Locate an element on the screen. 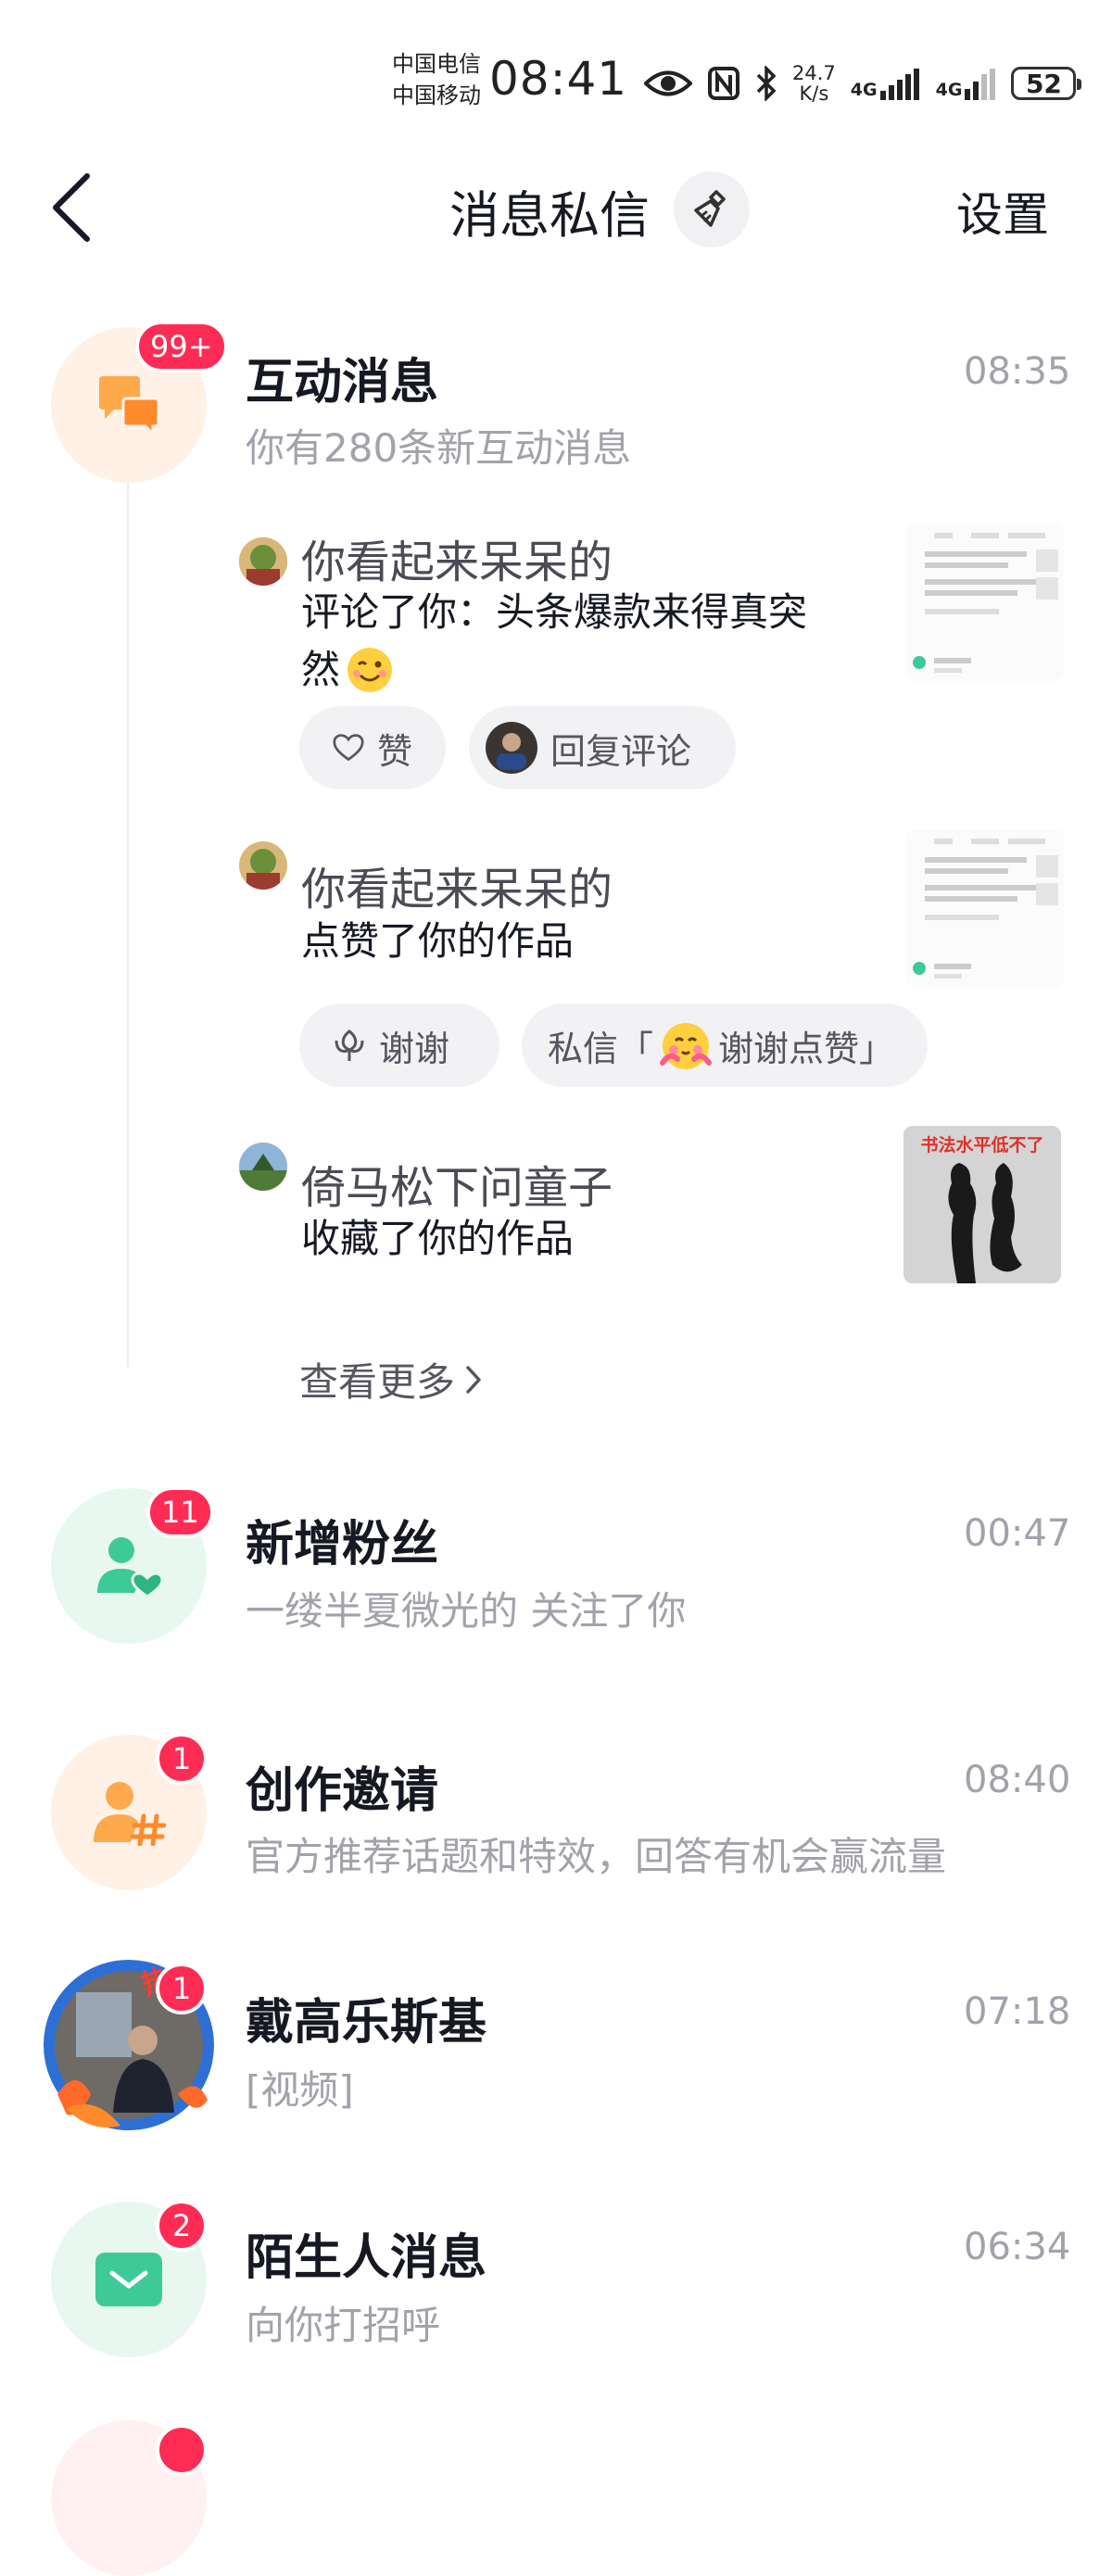  interaction-title: 互动消息 is located at coordinates (342, 378).